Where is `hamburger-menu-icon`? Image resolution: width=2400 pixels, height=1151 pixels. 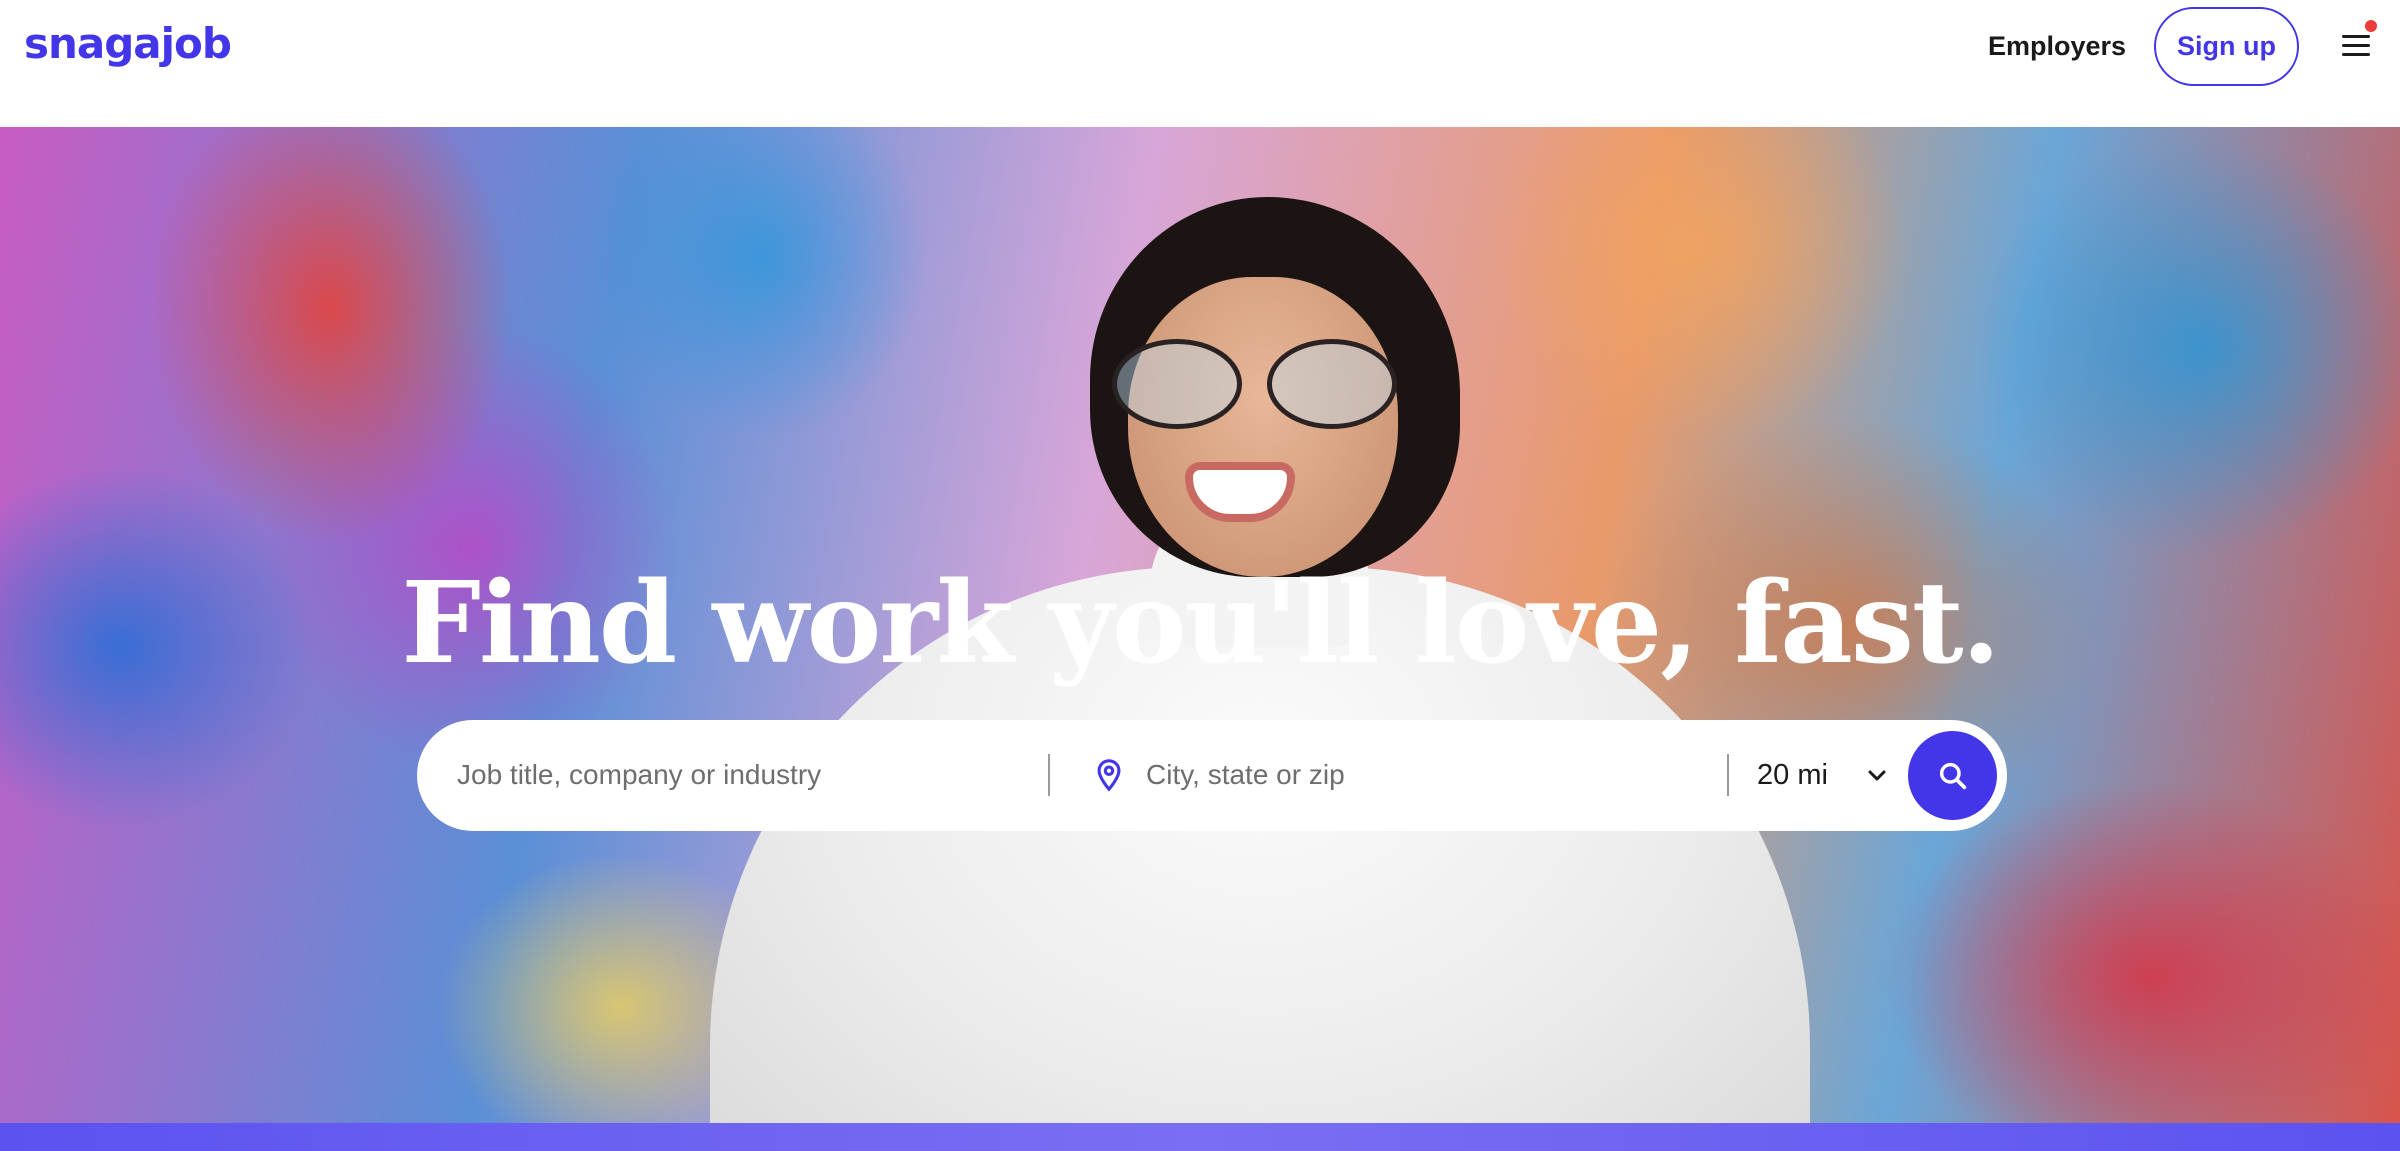 hamburger-menu-icon is located at coordinates (2358, 40).